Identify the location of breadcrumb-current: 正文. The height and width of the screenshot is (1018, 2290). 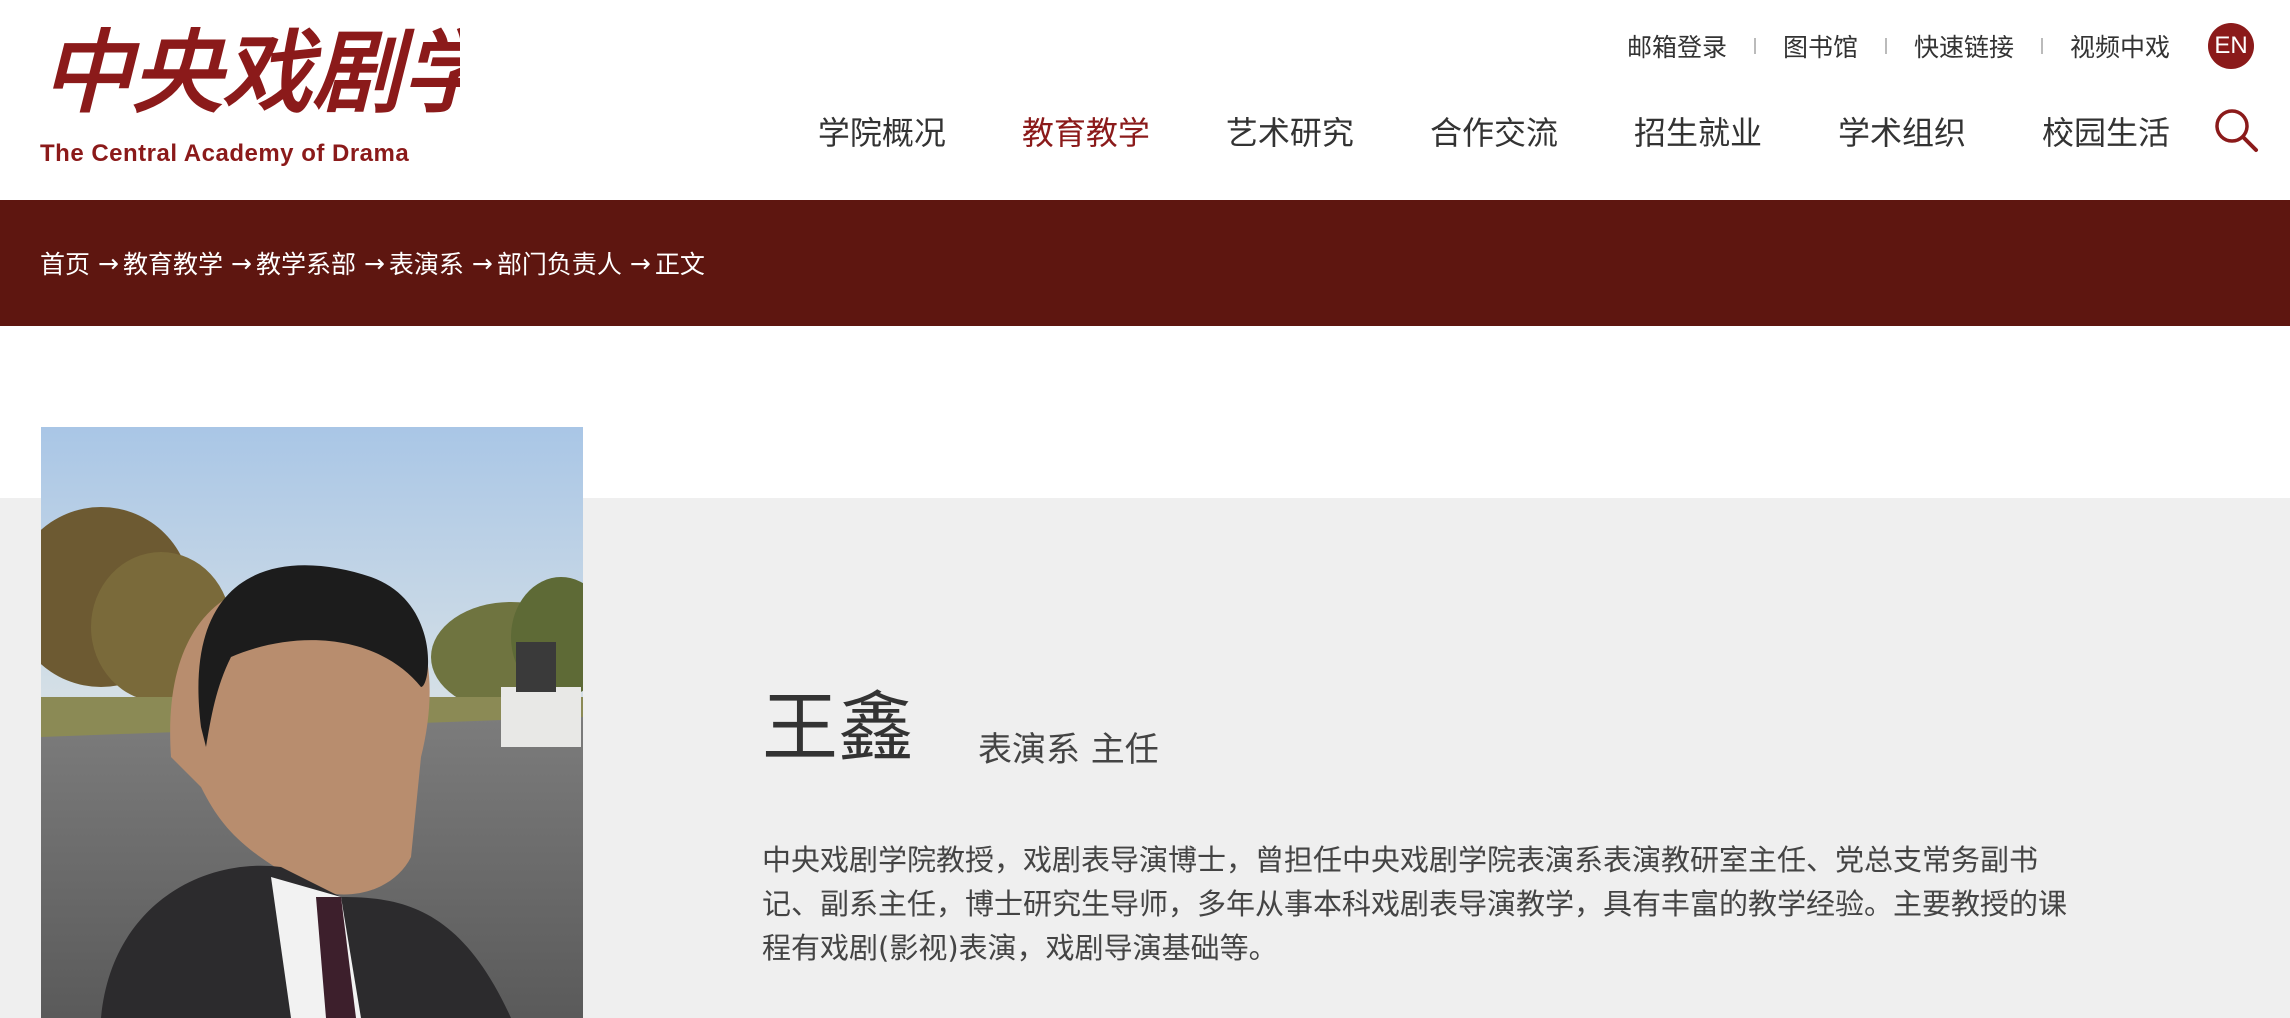
(679, 264).